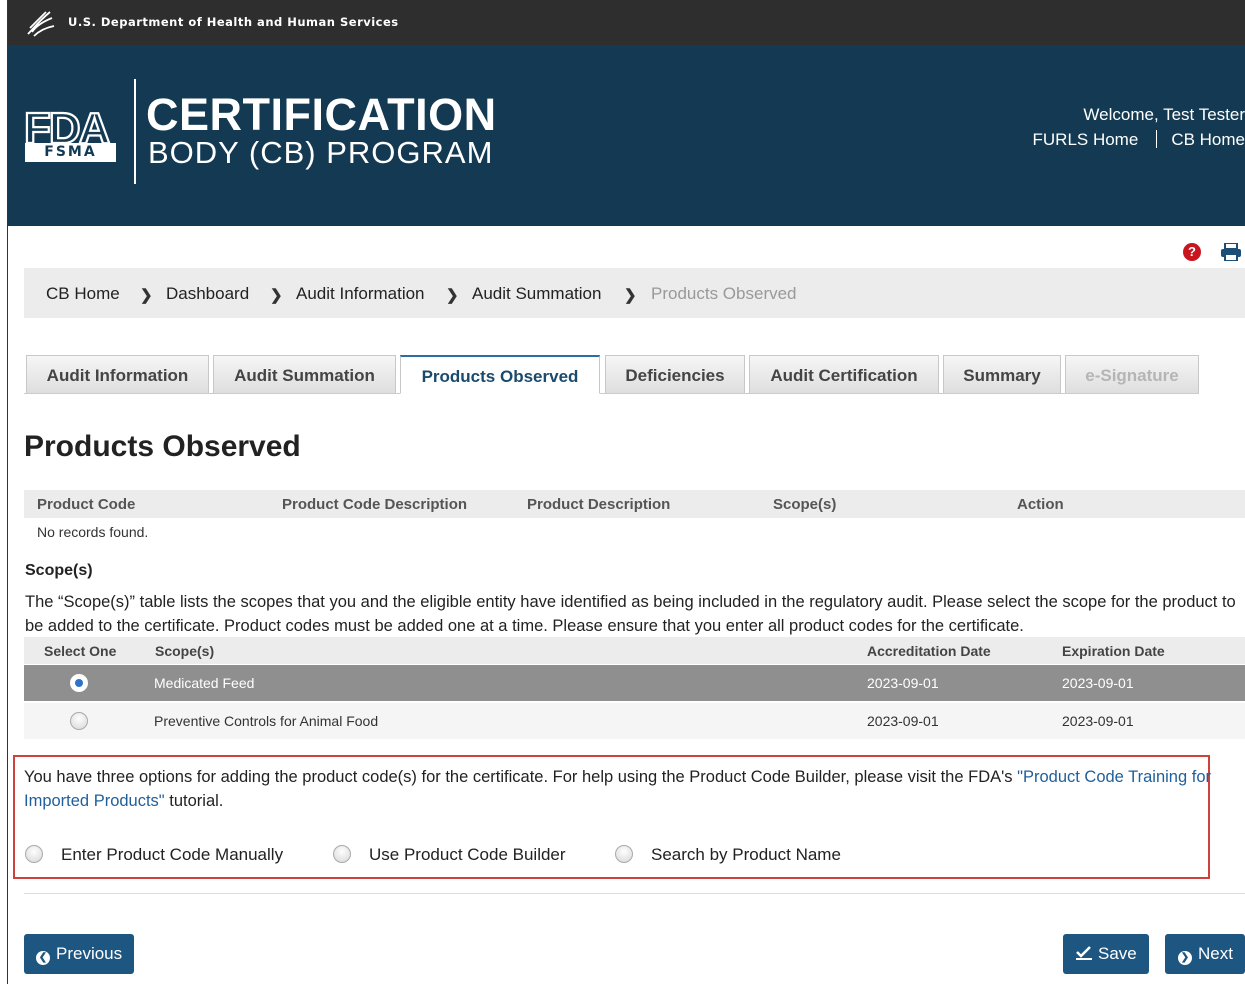 The height and width of the screenshot is (984, 1245). Describe the element at coordinates (634, 683) in the screenshot. I see `scope-row: Medicated Feed 2023-09-01 2023-09-01` at that location.